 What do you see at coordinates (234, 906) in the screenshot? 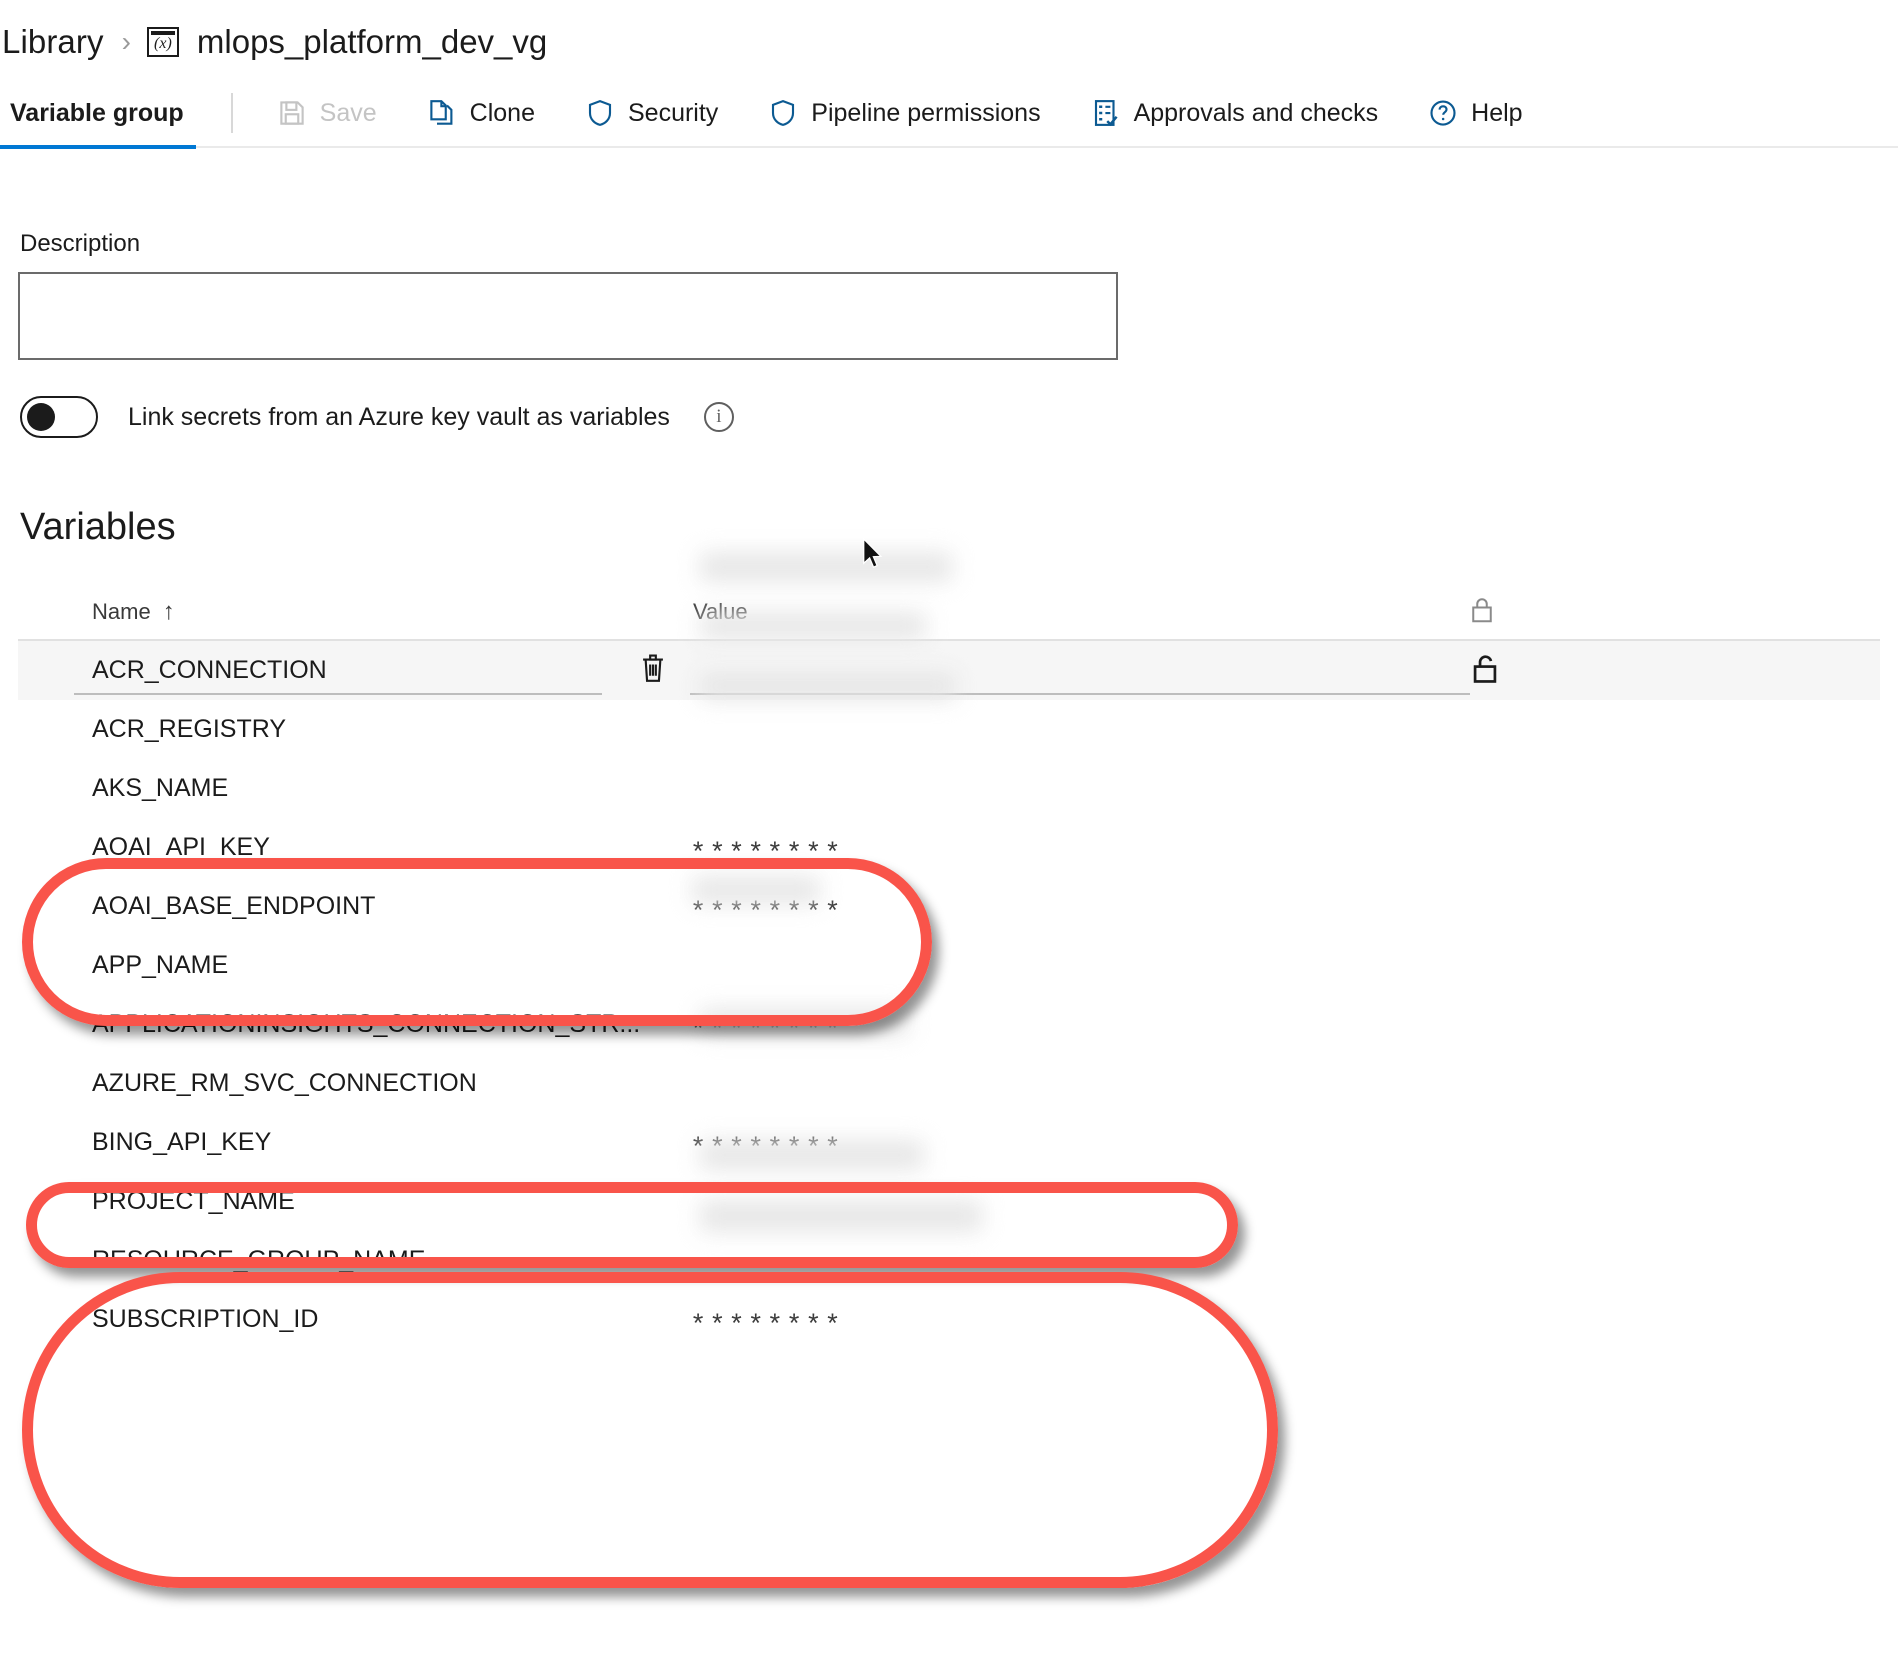
I see `variable-name: AOAI_BASE_ENDPOINT` at bounding box center [234, 906].